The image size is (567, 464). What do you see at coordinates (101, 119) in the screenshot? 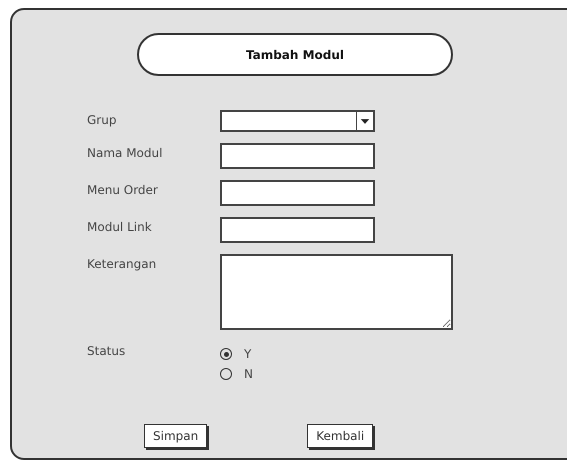
I see `field-label: Grup` at bounding box center [101, 119].